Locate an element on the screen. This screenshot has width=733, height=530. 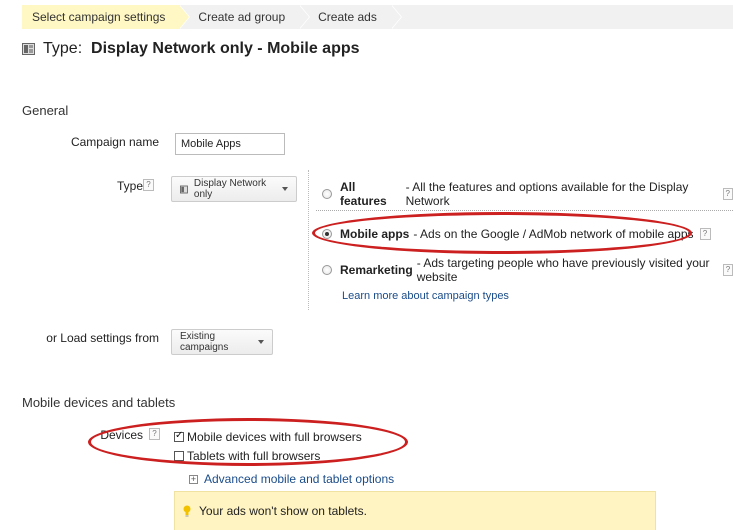
page-title: Type: Display Network only - Mobile apps is located at coordinates (201, 48).